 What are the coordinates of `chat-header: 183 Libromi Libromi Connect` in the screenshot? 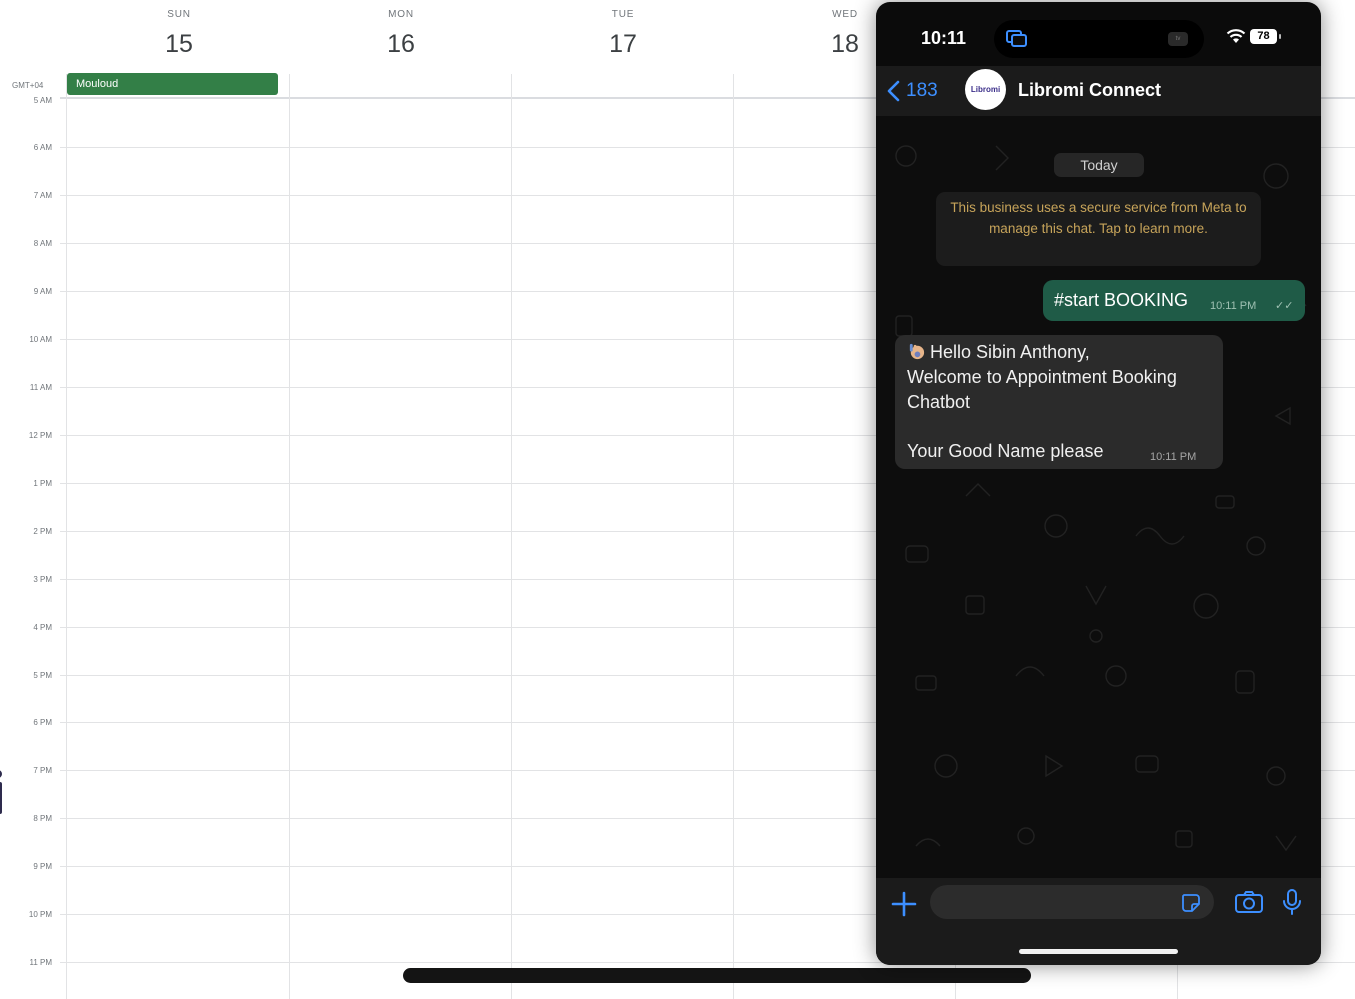 It's located at (1098, 91).